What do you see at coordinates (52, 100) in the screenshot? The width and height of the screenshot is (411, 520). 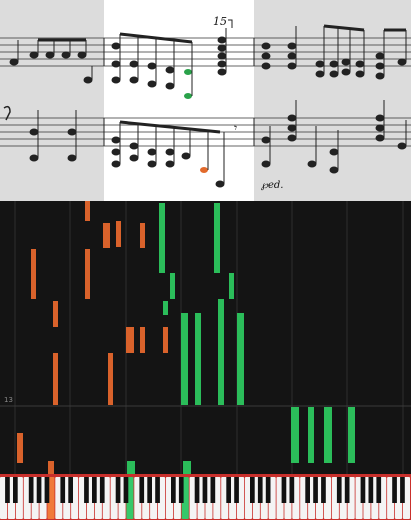 I see `page-left` at bounding box center [52, 100].